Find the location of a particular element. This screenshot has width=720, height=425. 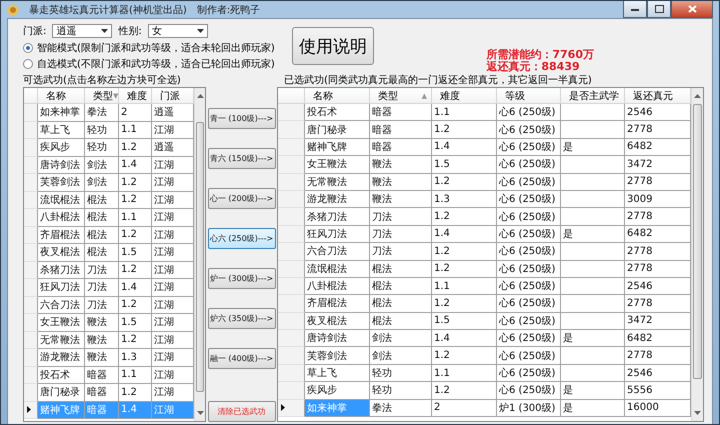

table-cell: 女王鞭法 is located at coordinates (61, 323).